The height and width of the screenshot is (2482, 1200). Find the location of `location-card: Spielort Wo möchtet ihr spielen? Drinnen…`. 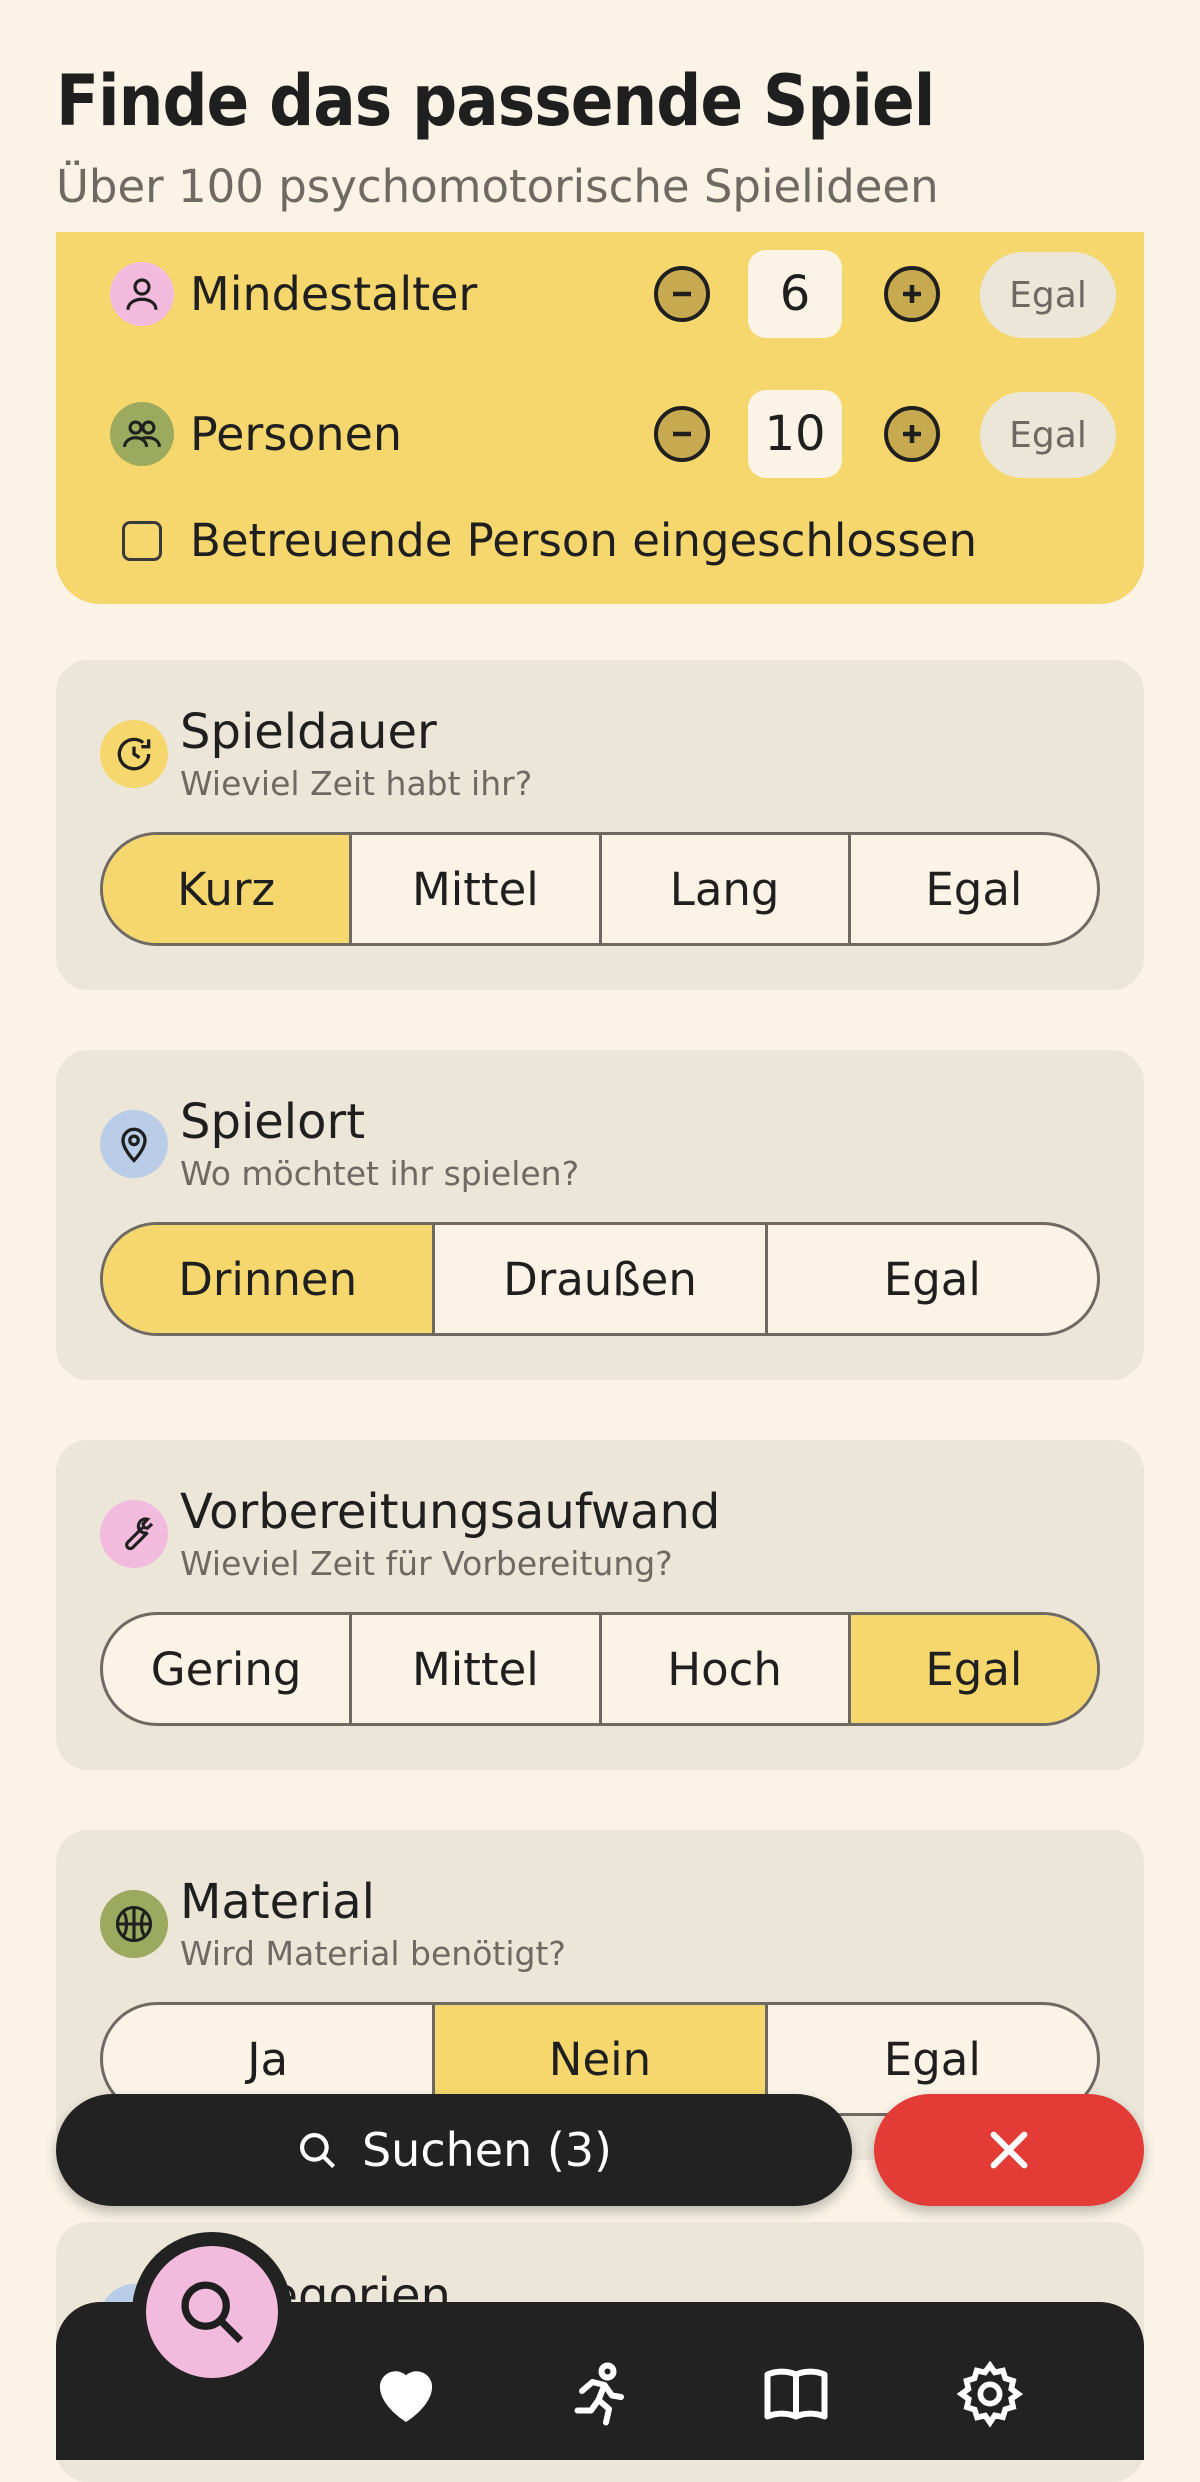

location-card: Spielort Wo möchtet ihr spielen? Drinnen… is located at coordinates (600, 1215).